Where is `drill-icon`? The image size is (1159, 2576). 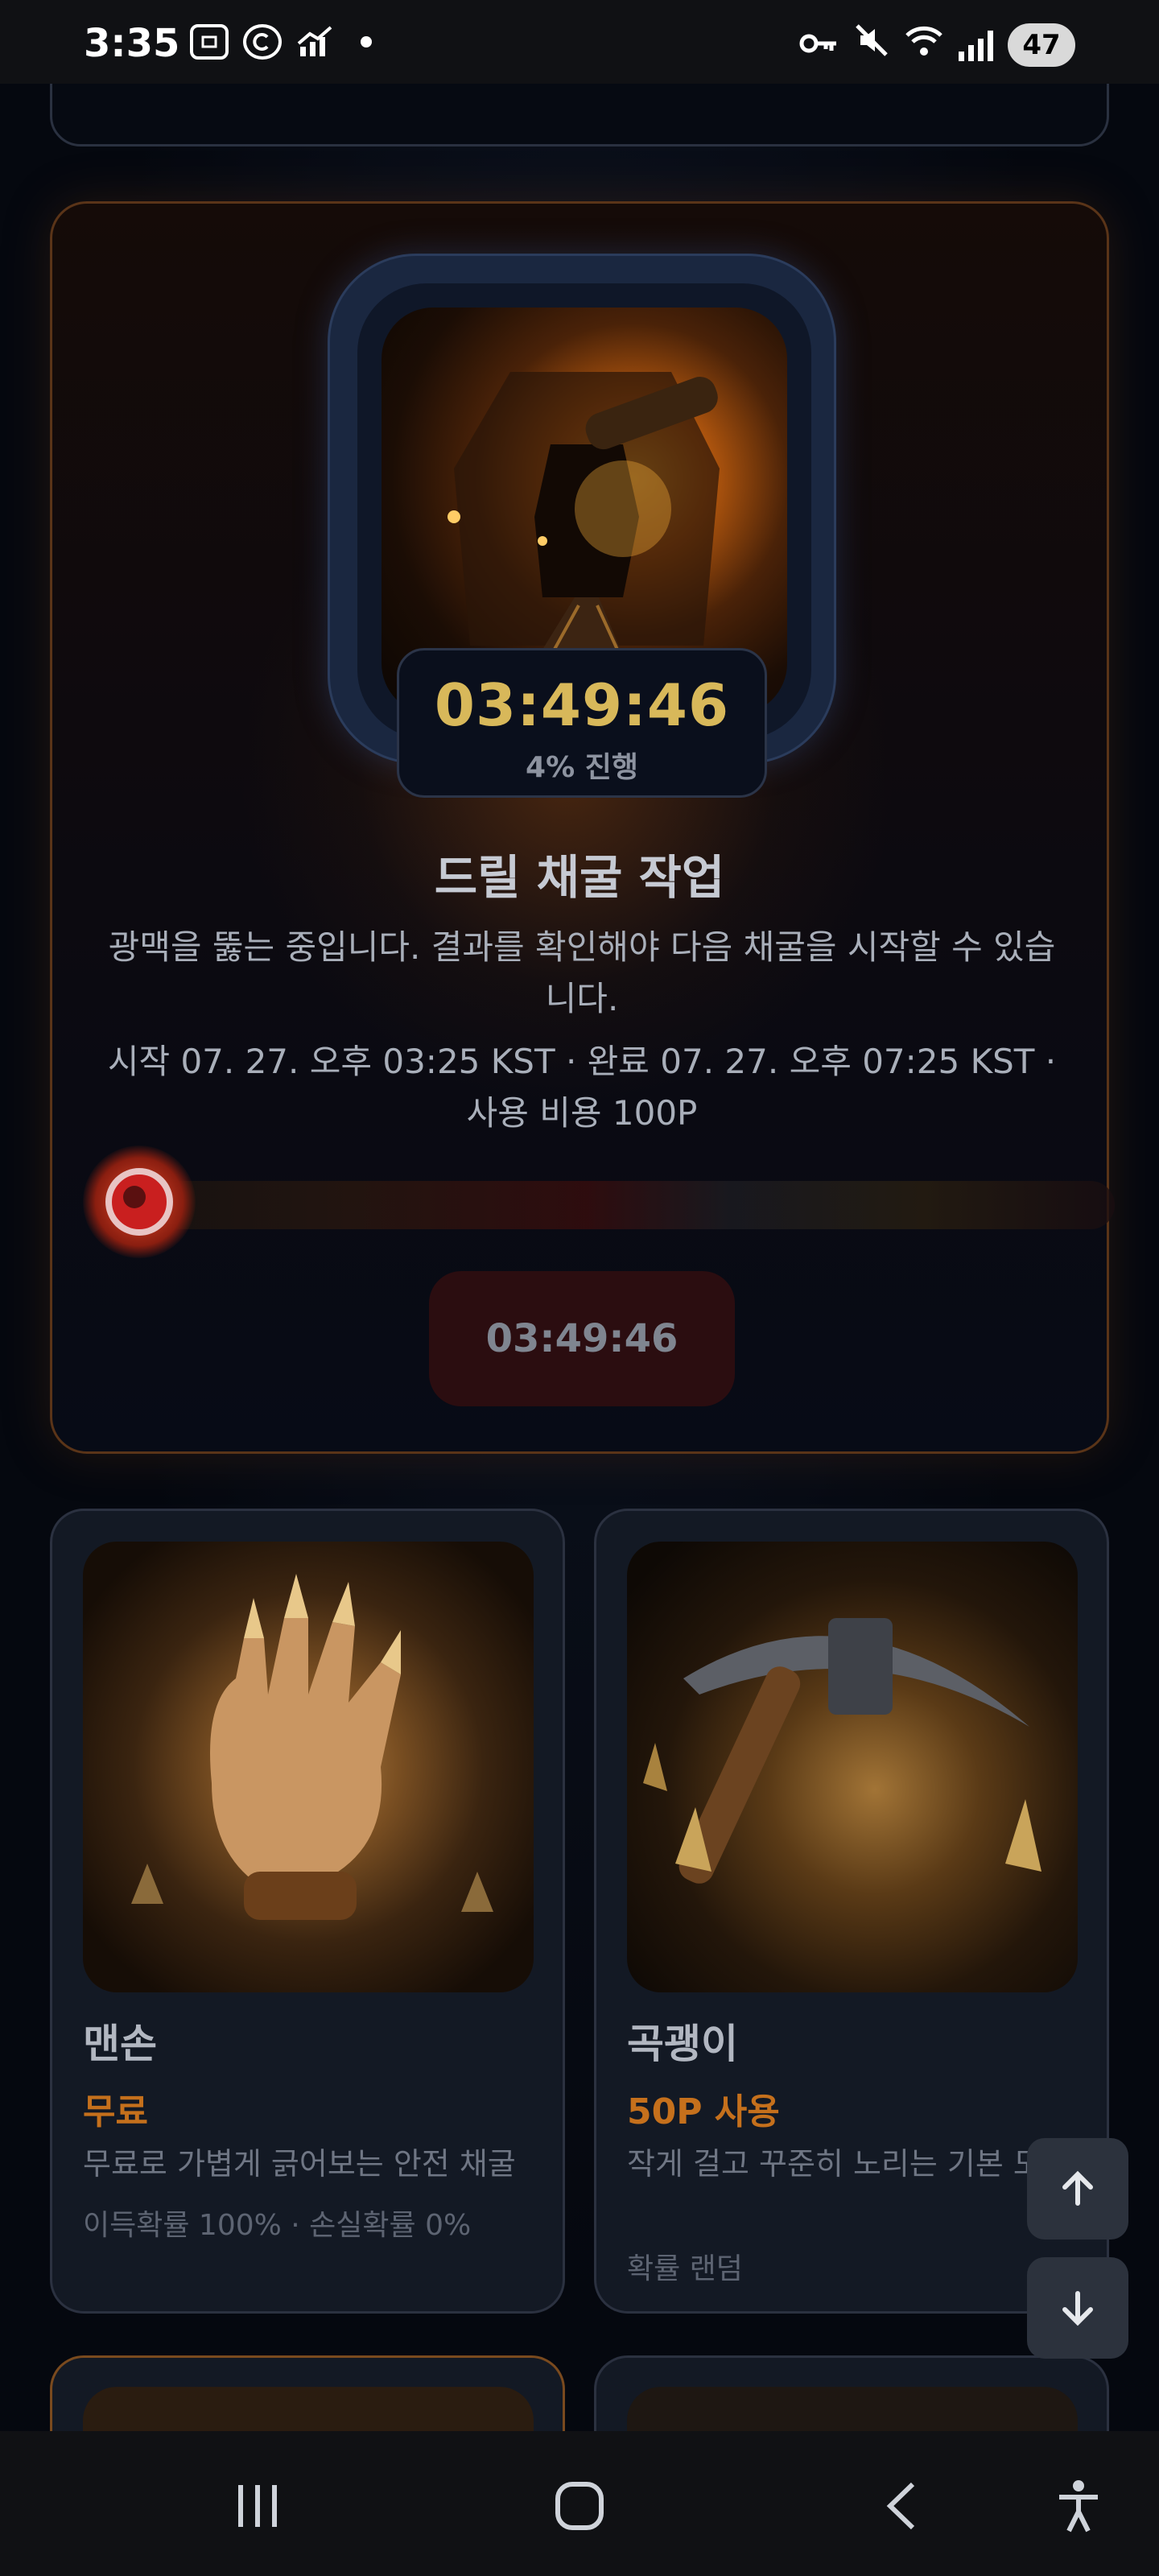 drill-icon is located at coordinates (139, 1202).